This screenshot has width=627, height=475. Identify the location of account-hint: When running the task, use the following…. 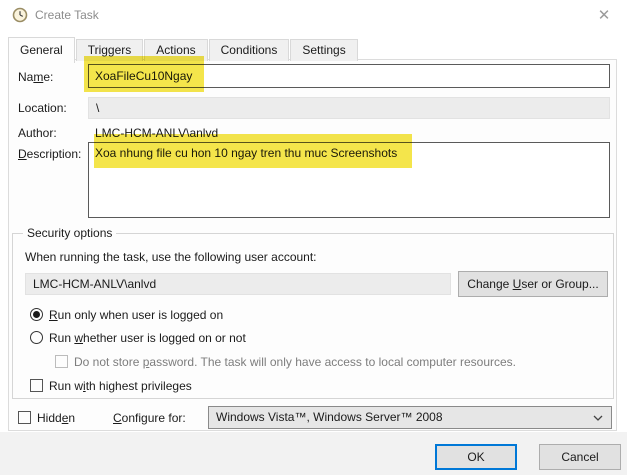
(171, 257).